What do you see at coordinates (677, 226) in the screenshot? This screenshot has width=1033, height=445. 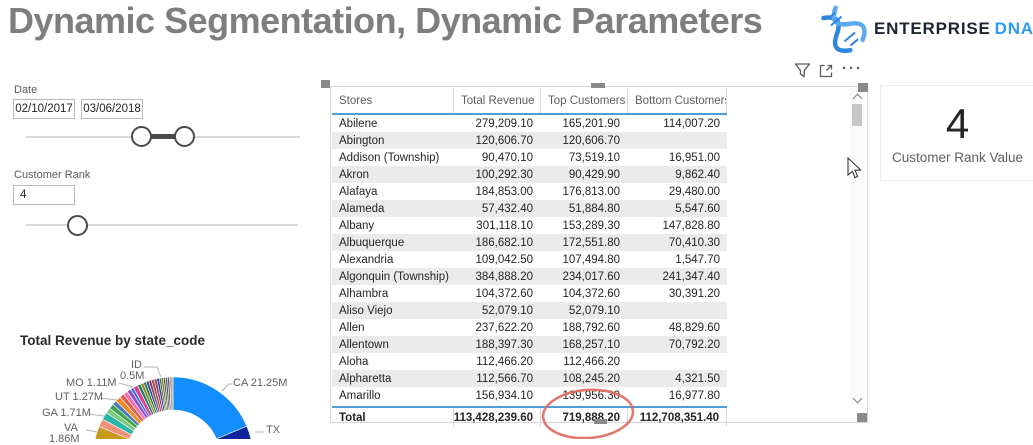 I see `table-cell: 147,828.80` at bounding box center [677, 226].